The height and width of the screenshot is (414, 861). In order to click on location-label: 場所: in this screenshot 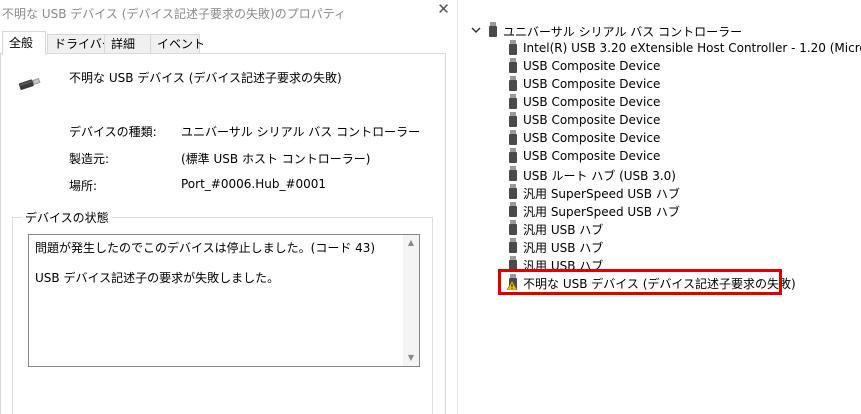, I will do `click(83, 186)`.